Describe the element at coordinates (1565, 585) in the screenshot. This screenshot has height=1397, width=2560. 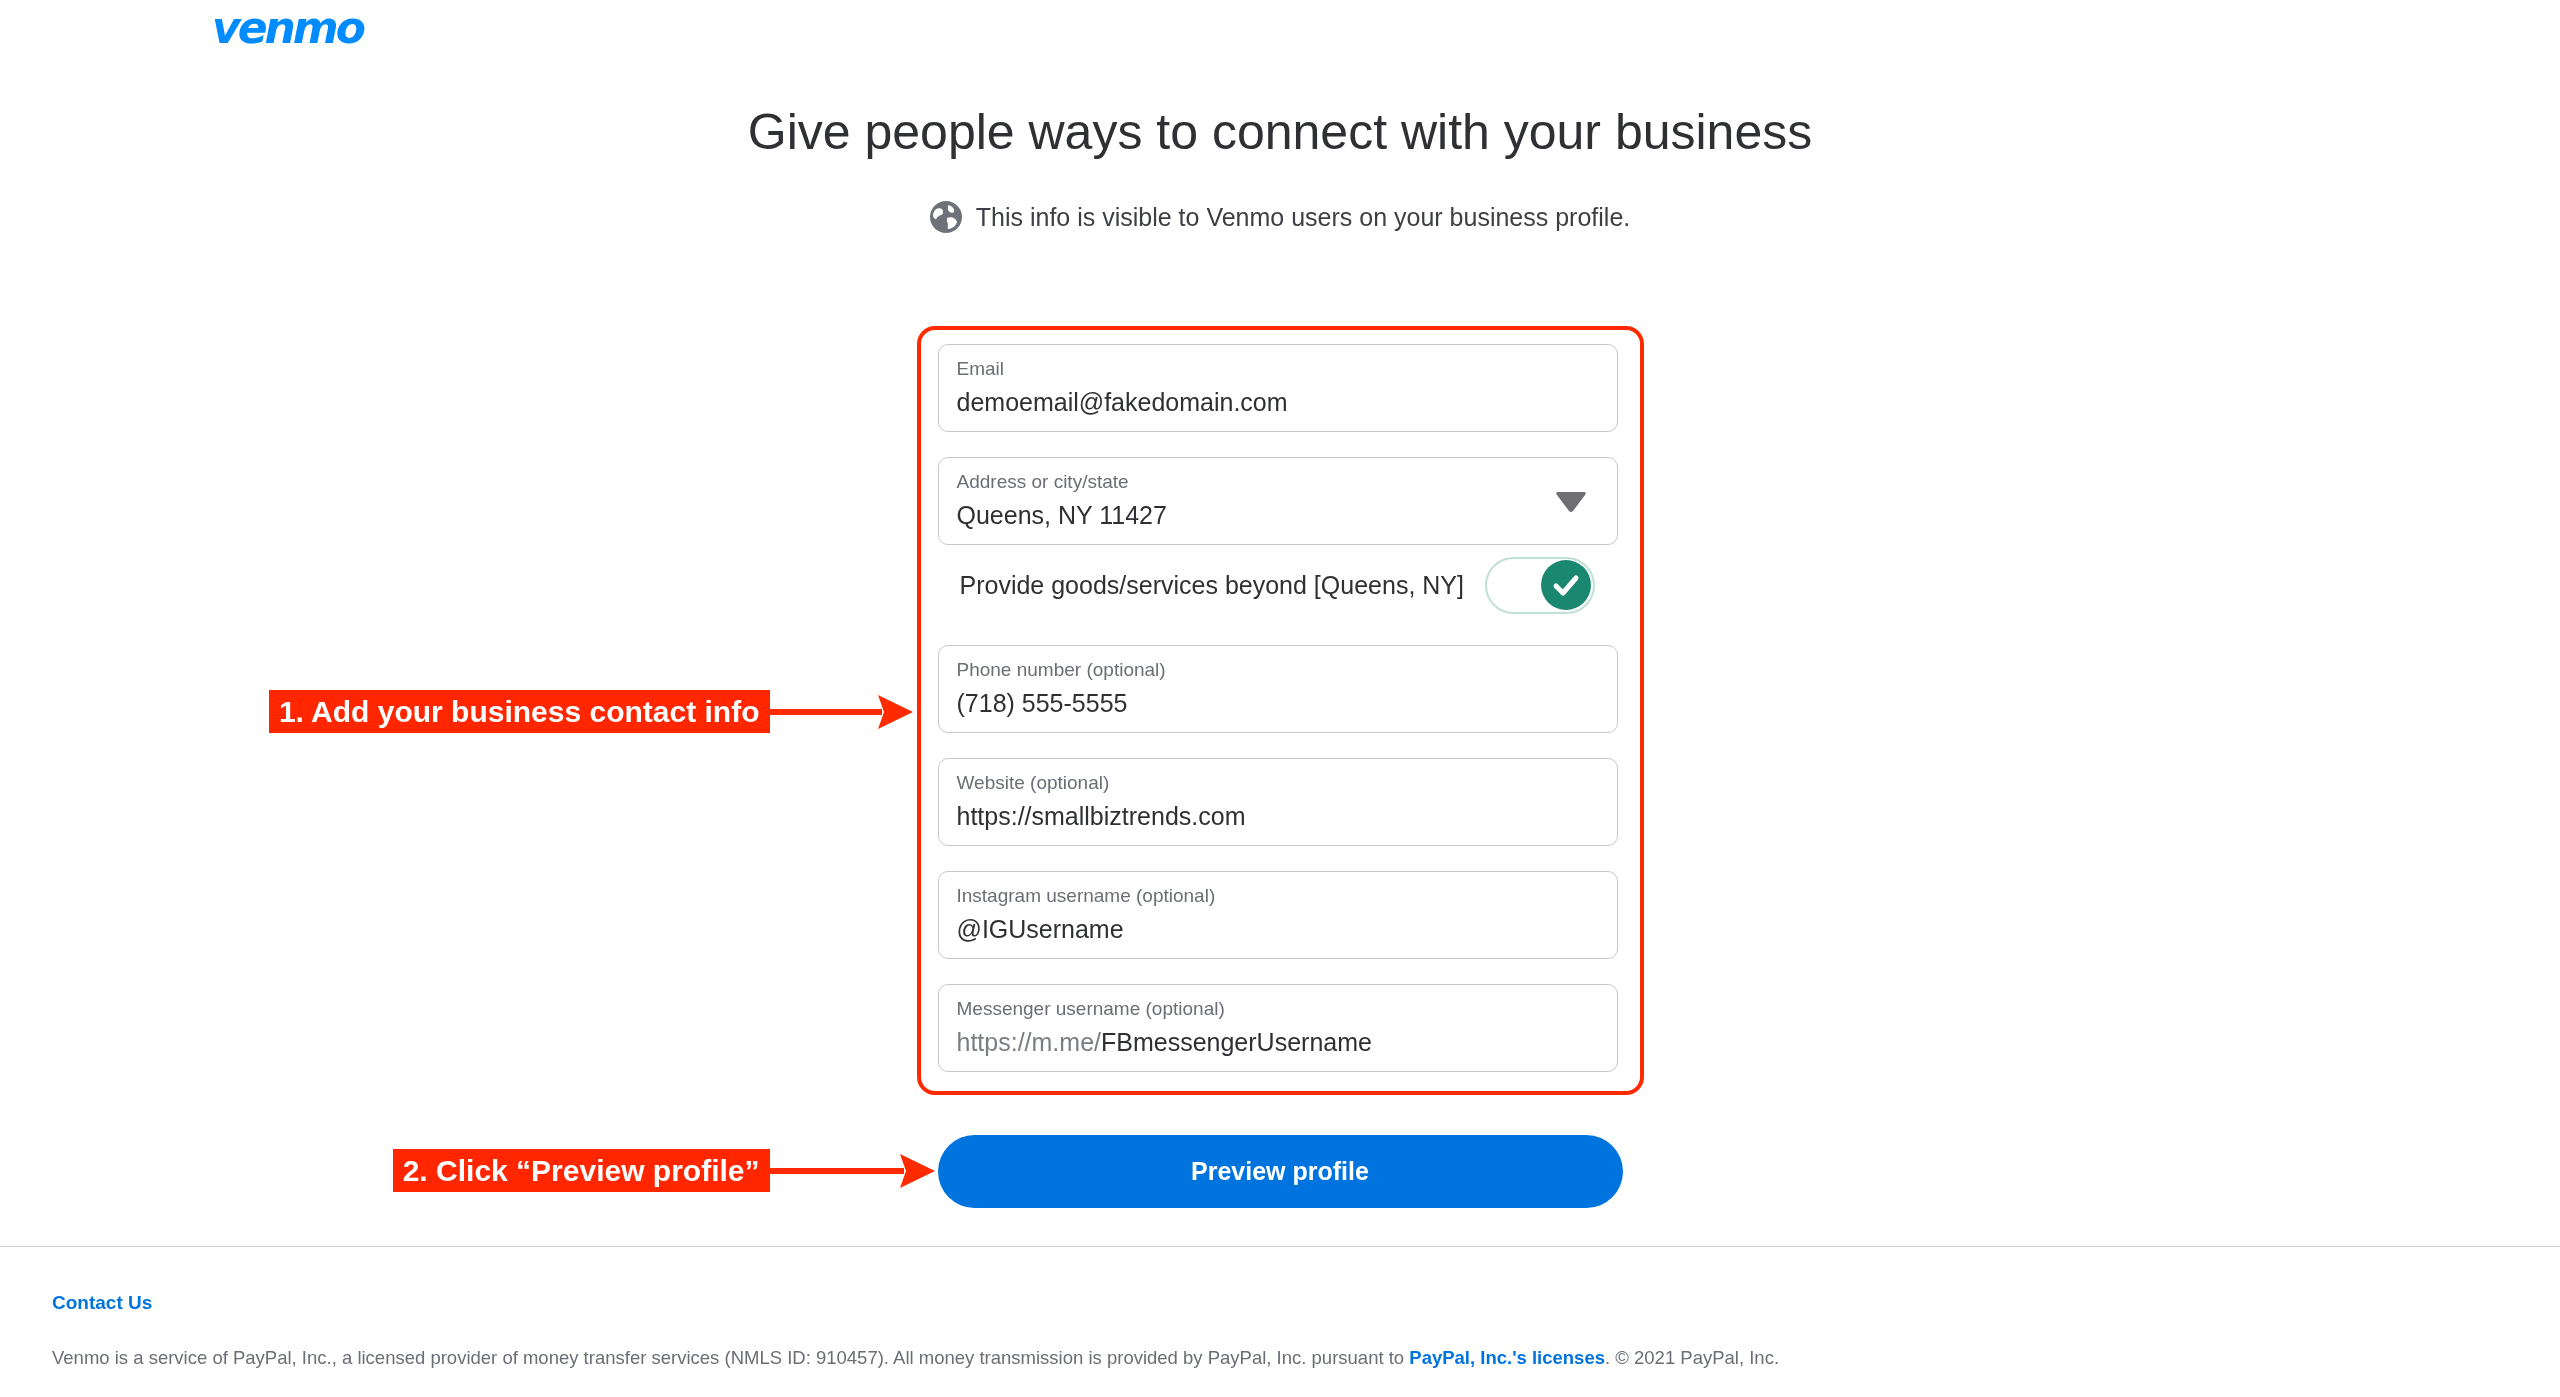
I see `check-icon` at that location.